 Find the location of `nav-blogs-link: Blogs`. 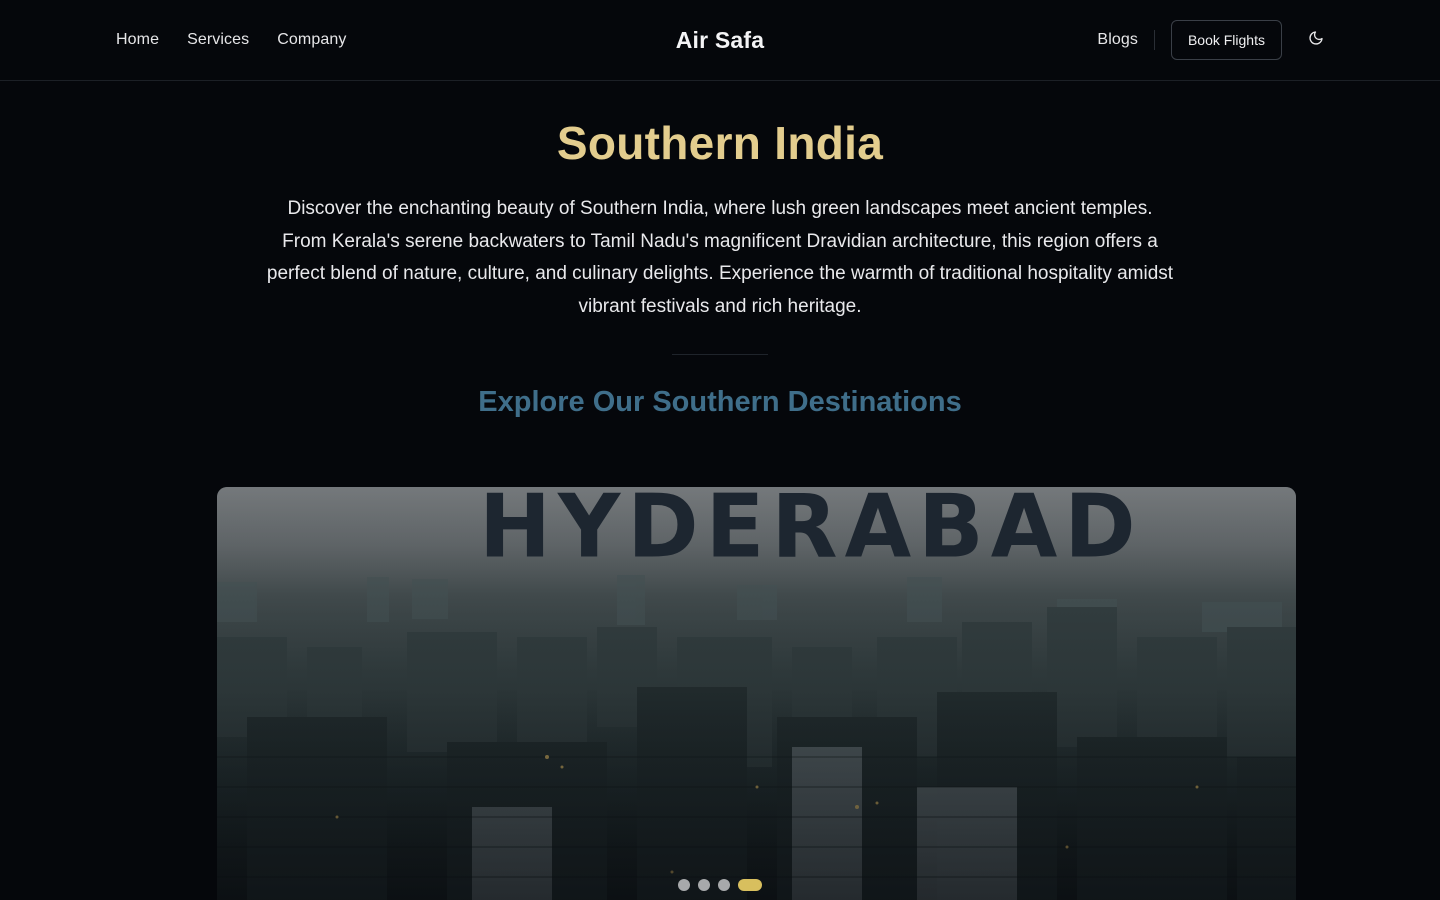

nav-blogs-link: Blogs is located at coordinates (1117, 40).